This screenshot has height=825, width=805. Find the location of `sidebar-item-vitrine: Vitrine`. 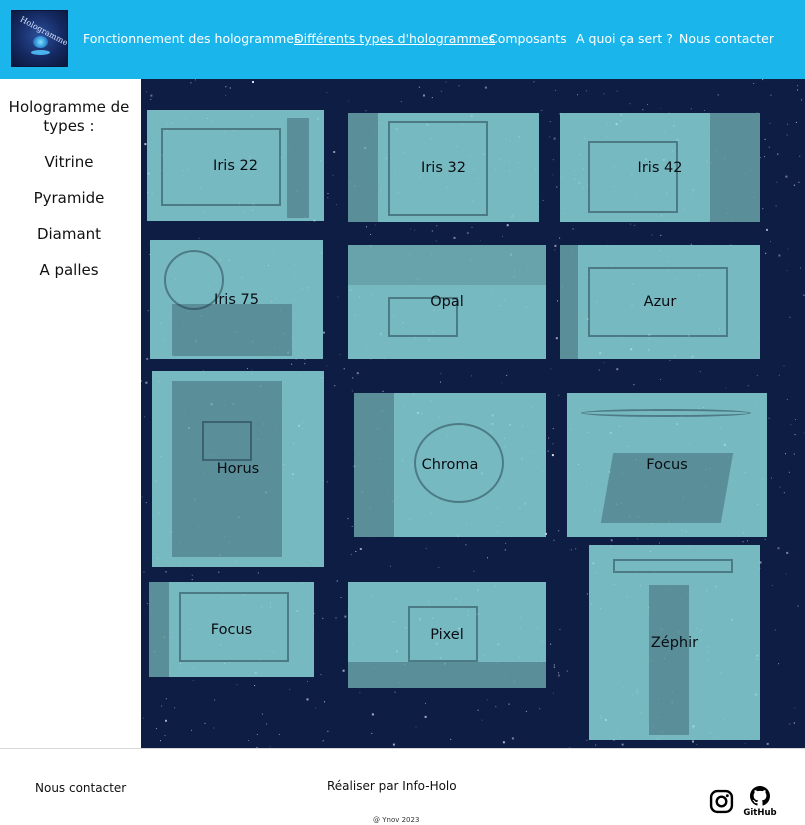

sidebar-item-vitrine: Vitrine is located at coordinates (69, 162).